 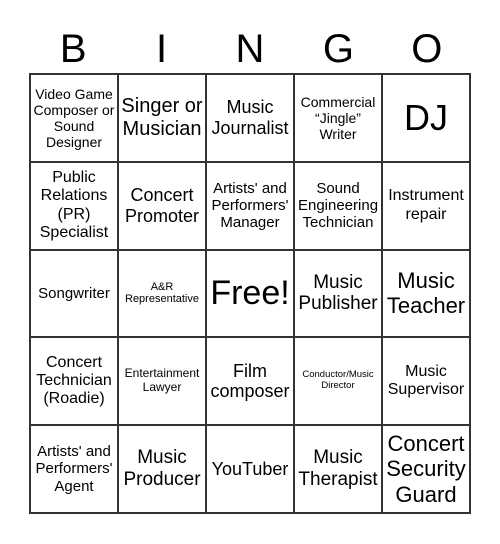 I want to click on cell-label: Concert Technician (Roadie), so click(x=74, y=380).